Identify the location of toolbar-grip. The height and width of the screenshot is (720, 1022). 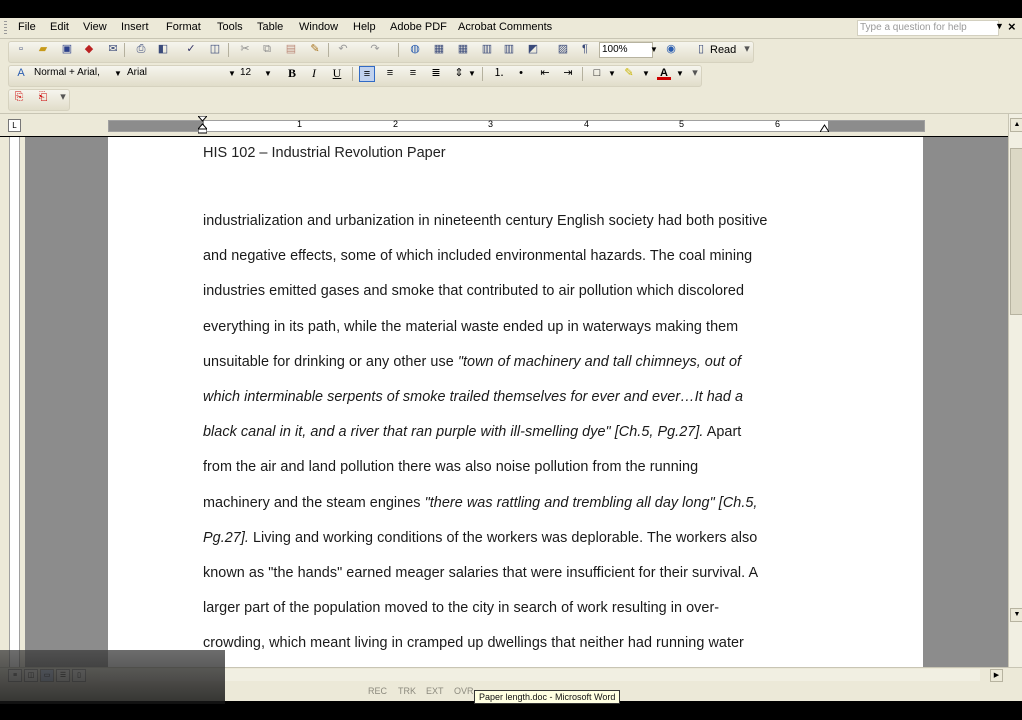
(5, 28).